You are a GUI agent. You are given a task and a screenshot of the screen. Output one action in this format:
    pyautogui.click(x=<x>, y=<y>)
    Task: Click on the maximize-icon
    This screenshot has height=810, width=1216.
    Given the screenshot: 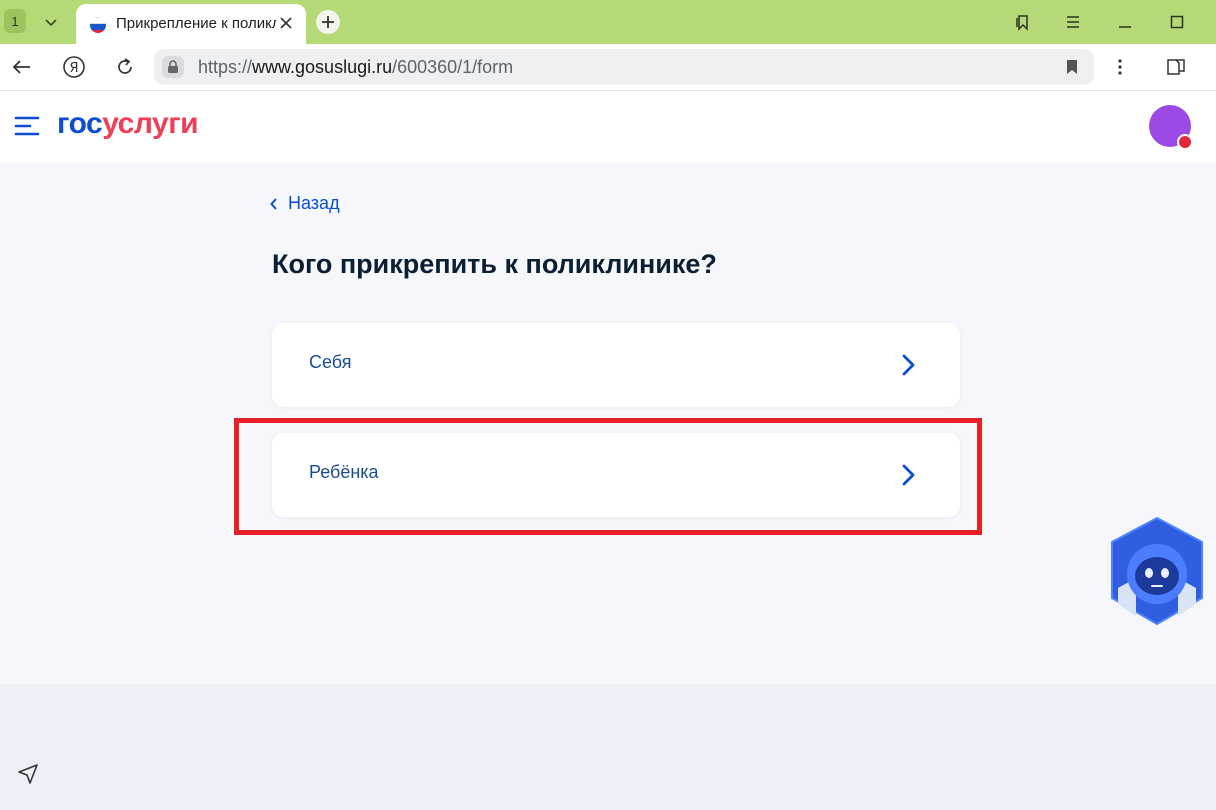 What is the action you would take?
    pyautogui.click(x=1177, y=22)
    